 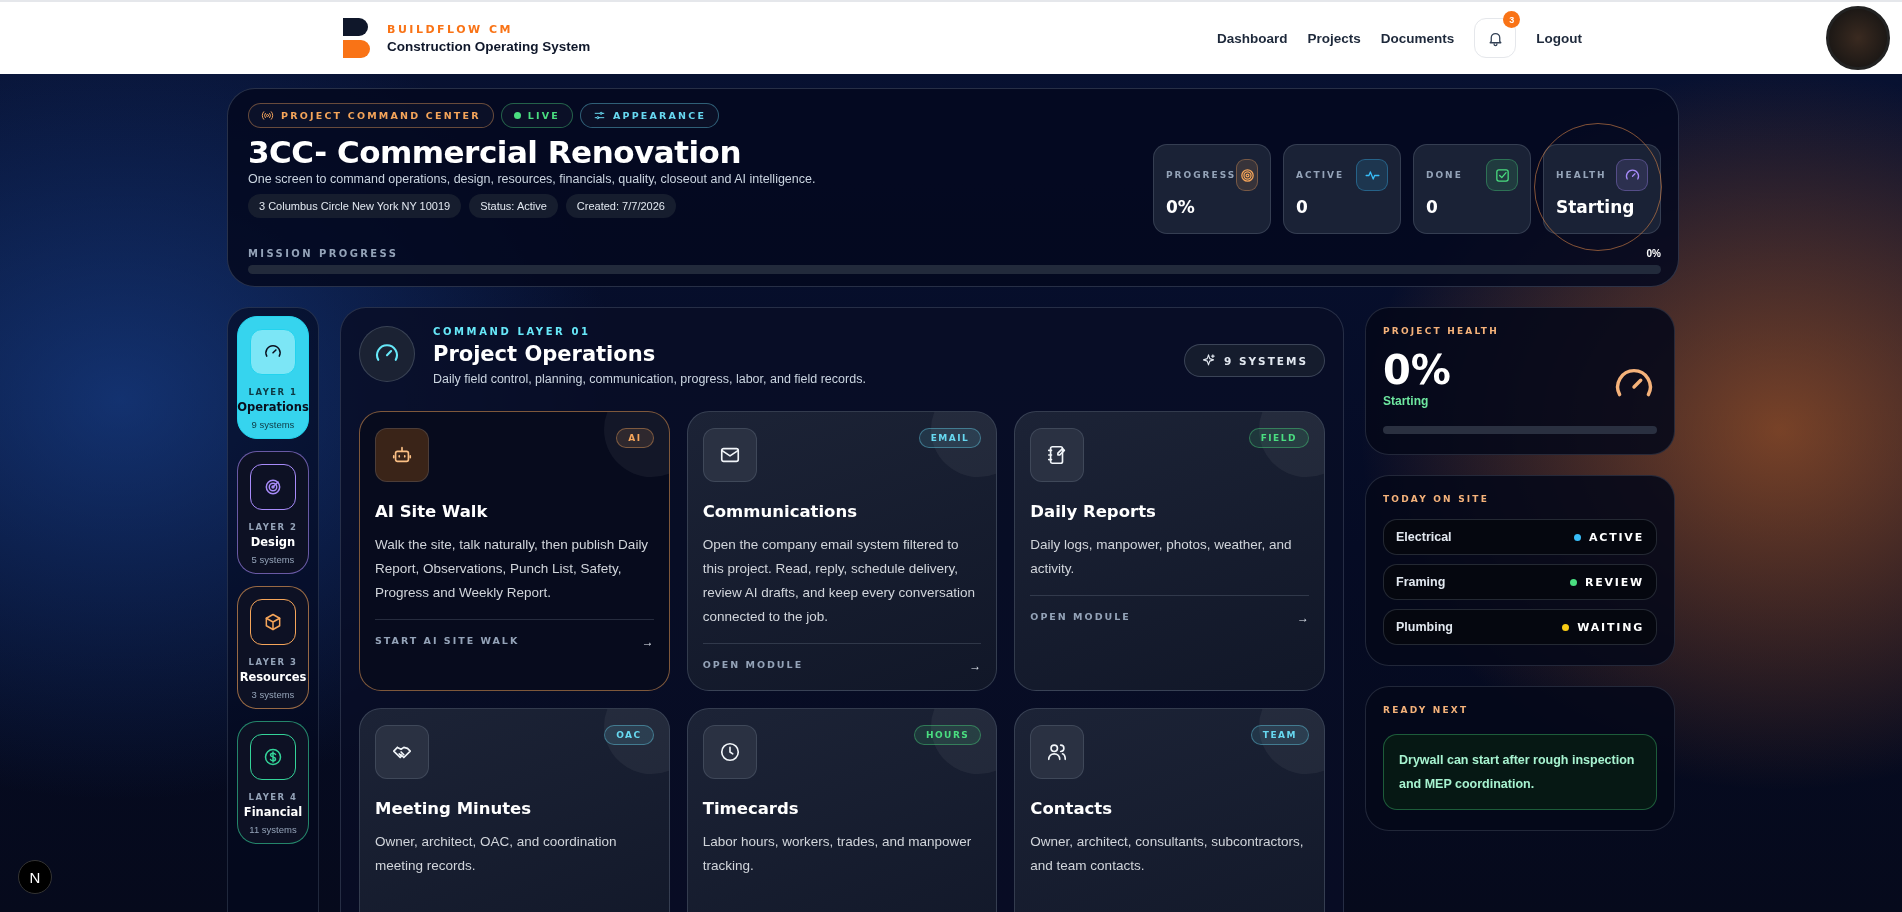 I want to click on trade-name: Framing, so click(x=1421, y=582).